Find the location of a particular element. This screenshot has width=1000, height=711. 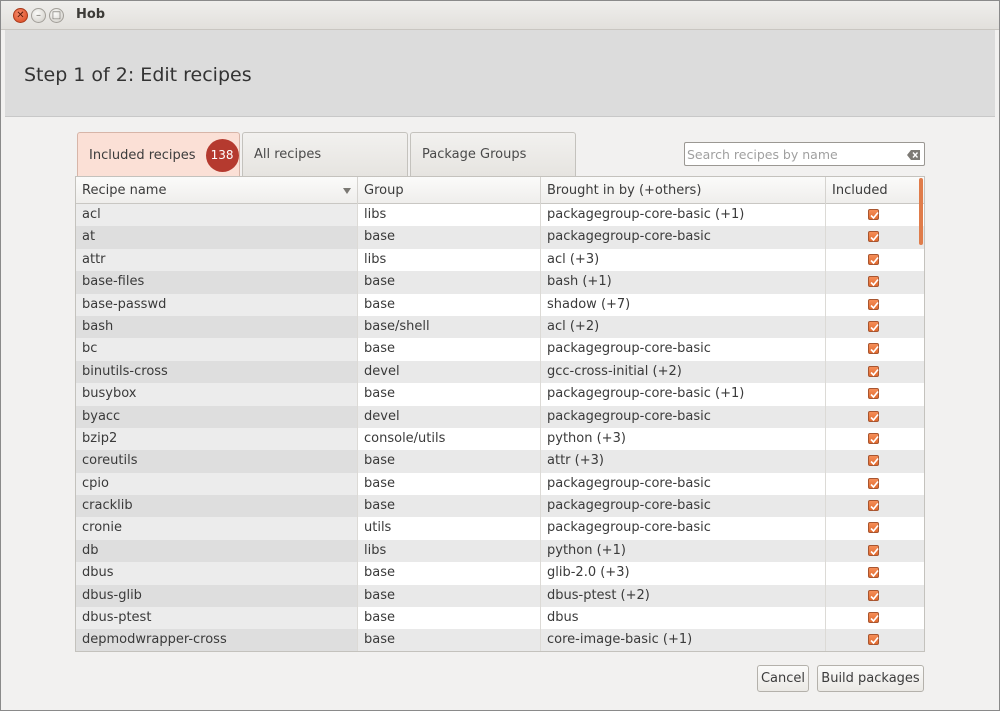

cancel-button: Cancel is located at coordinates (783, 678).